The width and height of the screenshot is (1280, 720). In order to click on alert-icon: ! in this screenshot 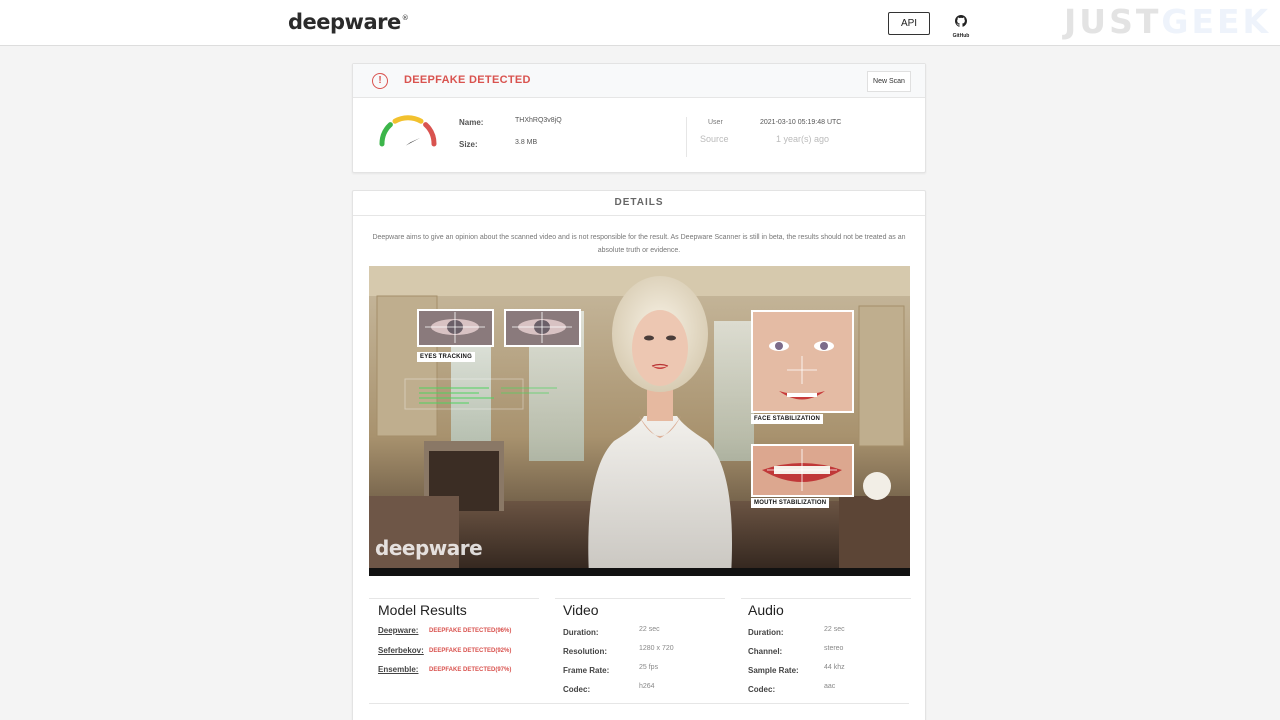, I will do `click(380, 81)`.